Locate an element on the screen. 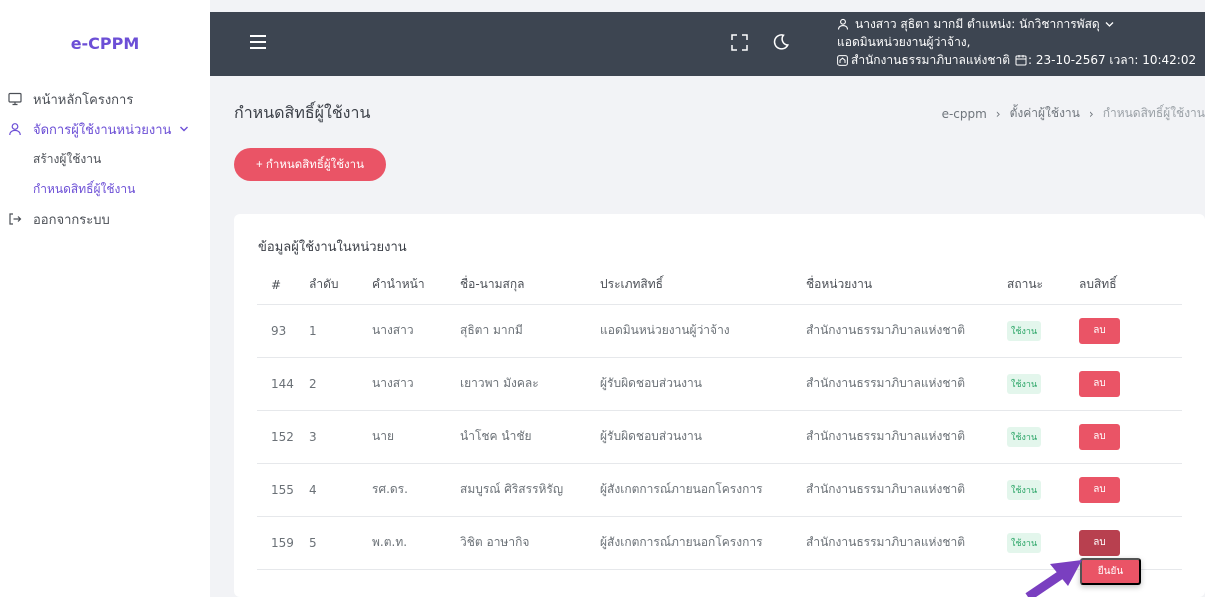 The width and height of the screenshot is (1205, 597). column-header-id: # is located at coordinates (283, 285).